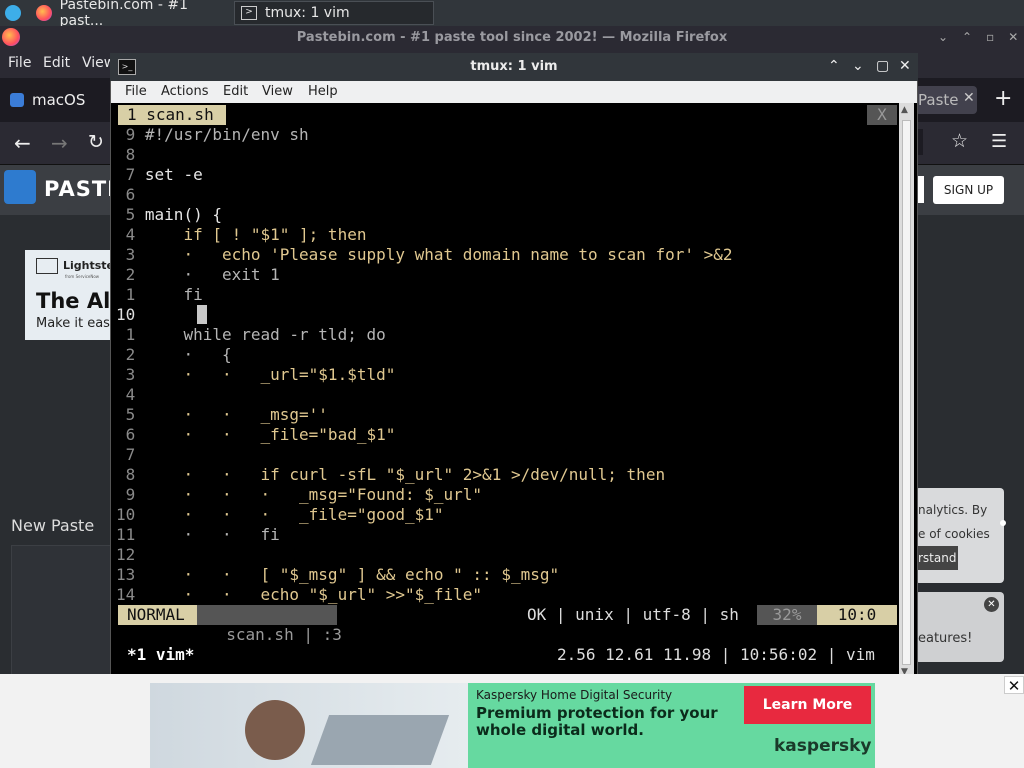 This screenshot has height=768, width=1024. I want to click on ff-menu-file: File, so click(19, 63).